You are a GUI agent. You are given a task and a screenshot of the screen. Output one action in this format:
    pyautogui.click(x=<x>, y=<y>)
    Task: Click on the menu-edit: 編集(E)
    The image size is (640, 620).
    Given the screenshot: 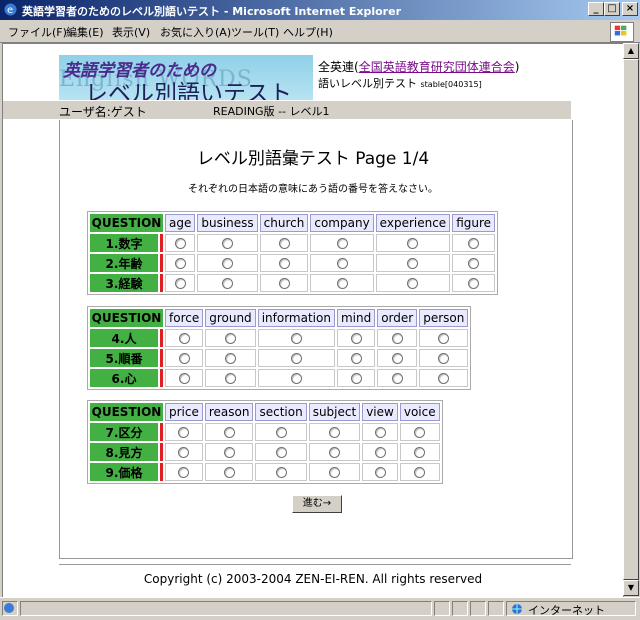 What is the action you would take?
    pyautogui.click(x=85, y=32)
    